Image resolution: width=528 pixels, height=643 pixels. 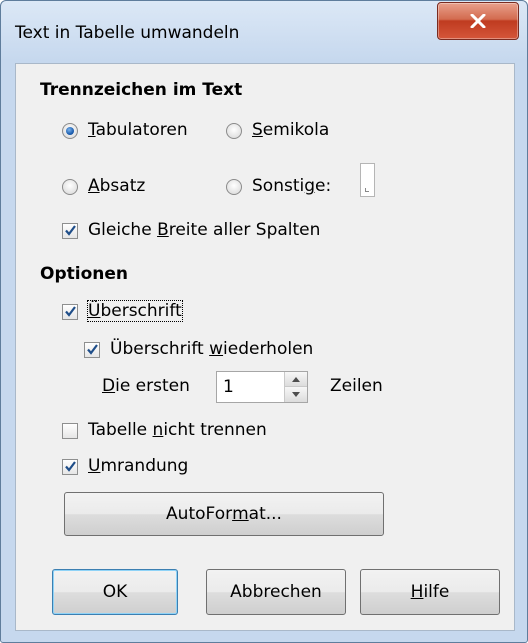 I want to click on rows-suffix-label: Zeilen, so click(x=356, y=386).